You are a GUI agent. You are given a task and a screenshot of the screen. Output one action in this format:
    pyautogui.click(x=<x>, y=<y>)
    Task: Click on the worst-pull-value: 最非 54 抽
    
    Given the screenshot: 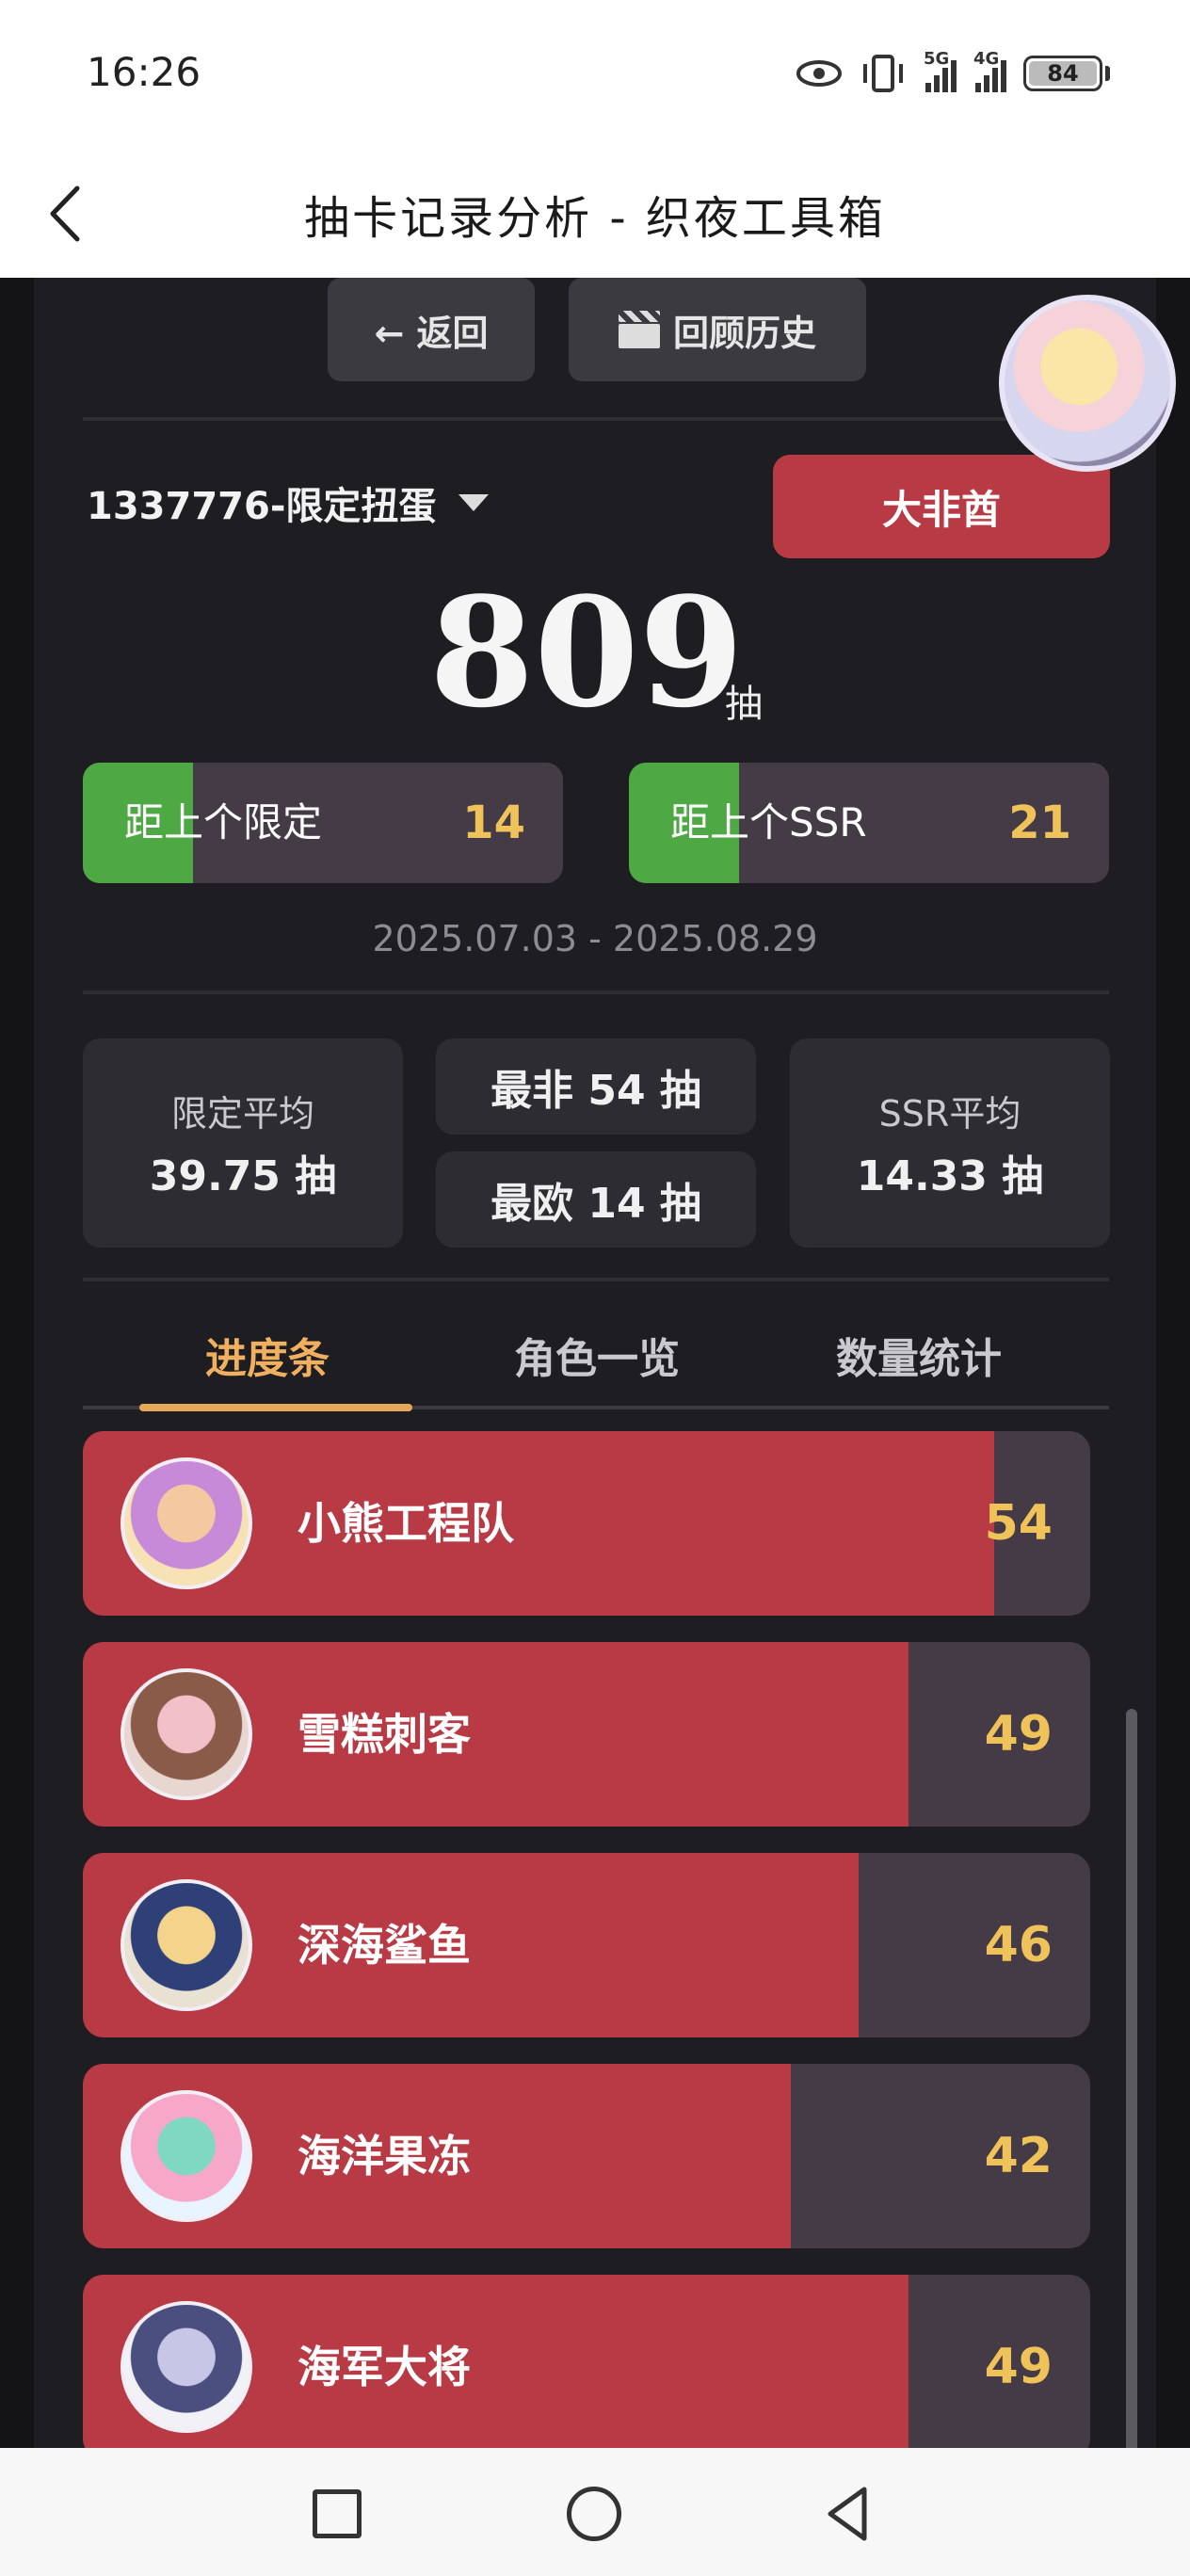 What is the action you would take?
    pyautogui.click(x=595, y=1091)
    